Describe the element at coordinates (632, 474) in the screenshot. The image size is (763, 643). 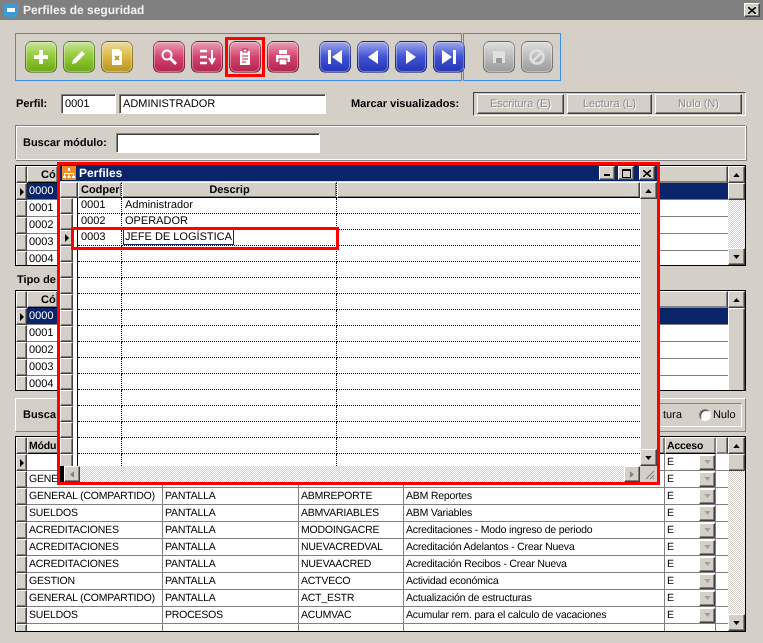
I see `scroll-right-button` at that location.